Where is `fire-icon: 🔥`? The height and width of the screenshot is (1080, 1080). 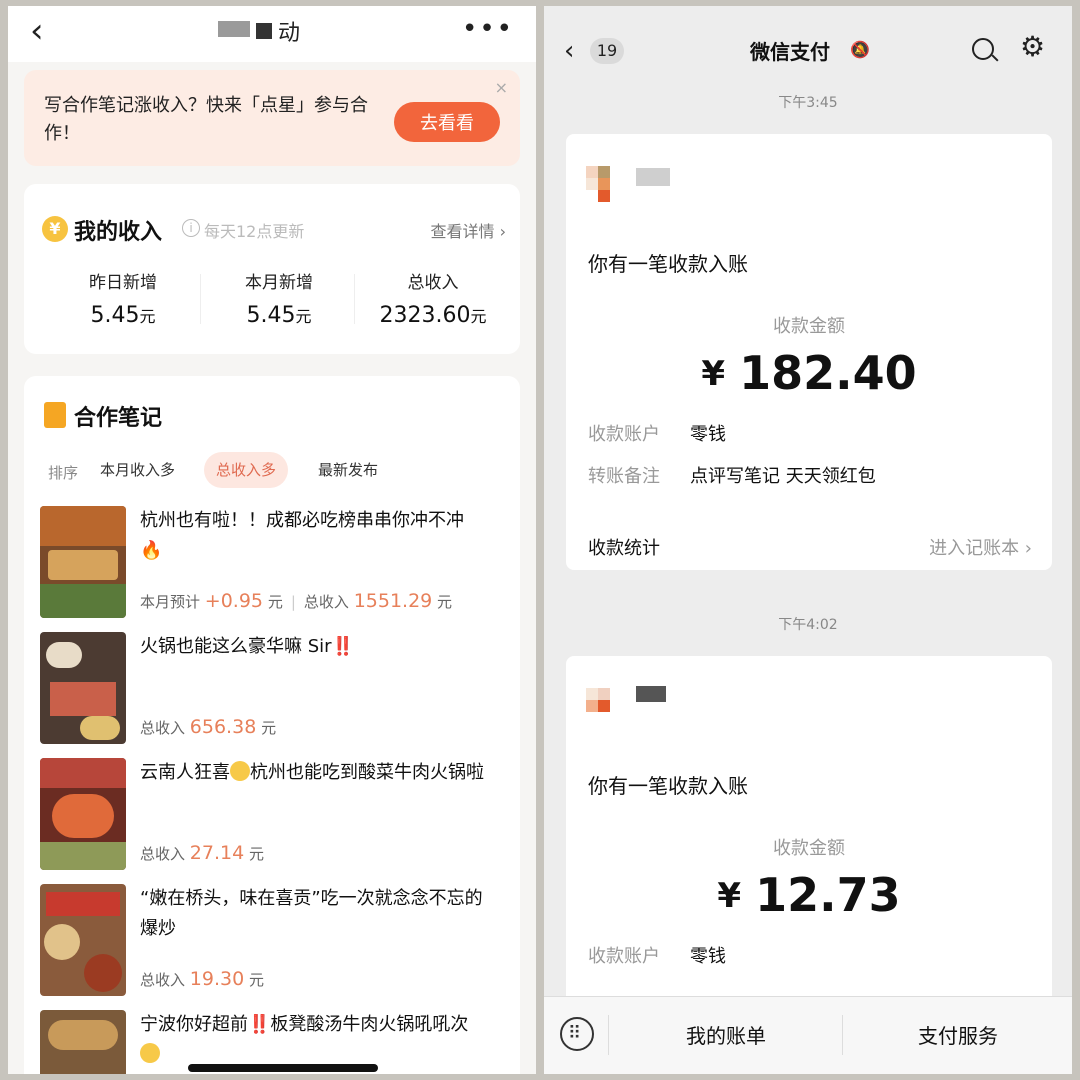 fire-icon: 🔥 is located at coordinates (151, 550).